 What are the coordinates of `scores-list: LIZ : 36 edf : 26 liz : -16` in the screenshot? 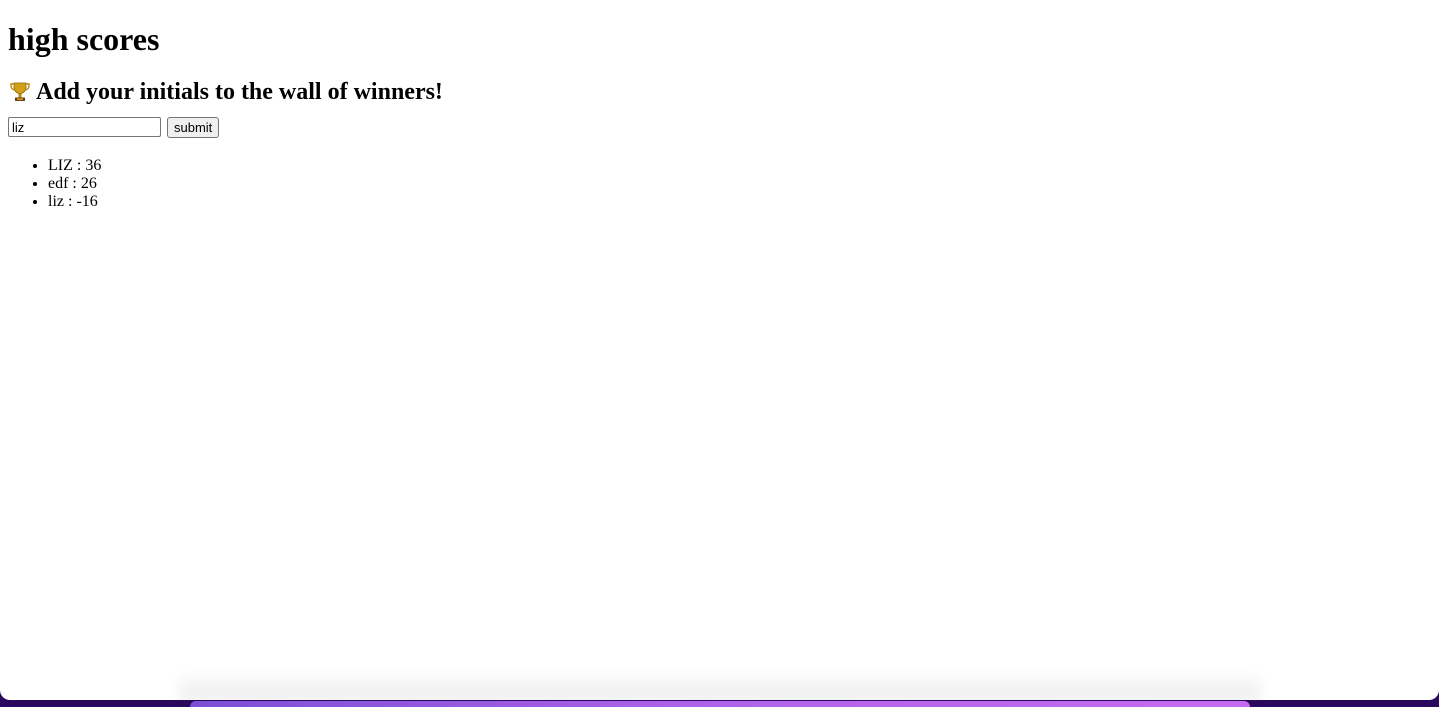 It's located at (719, 184).